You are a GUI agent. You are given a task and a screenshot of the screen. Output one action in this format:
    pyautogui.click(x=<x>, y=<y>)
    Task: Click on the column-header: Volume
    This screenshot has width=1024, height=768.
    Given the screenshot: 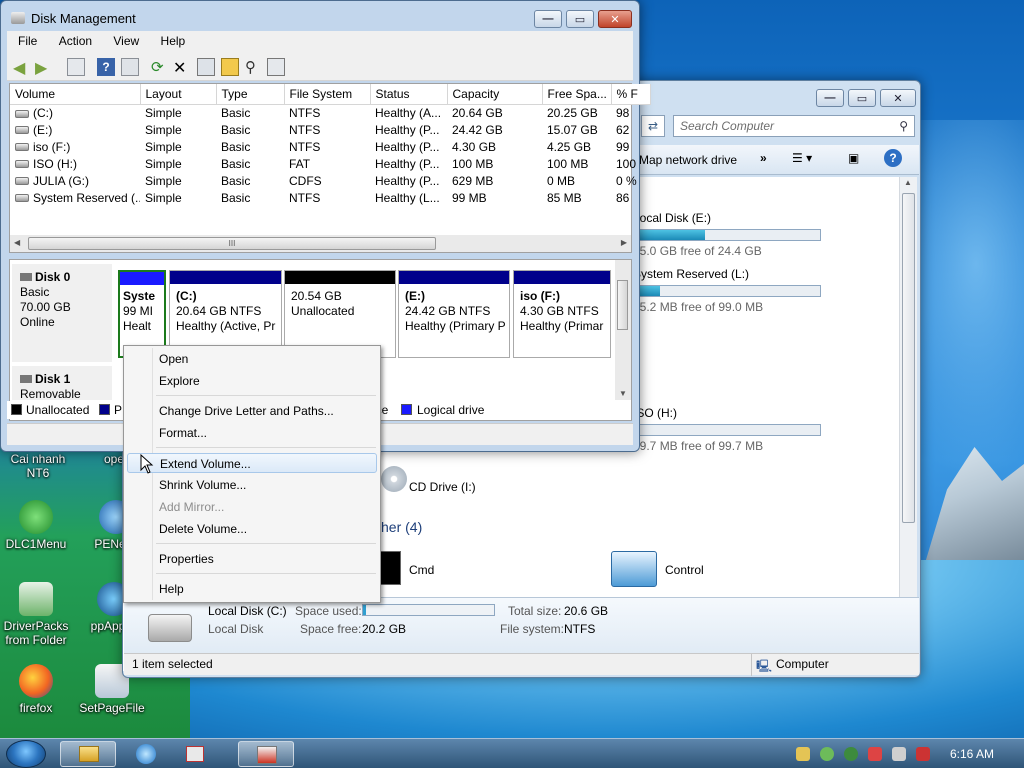 What is the action you would take?
    pyautogui.click(x=75, y=94)
    